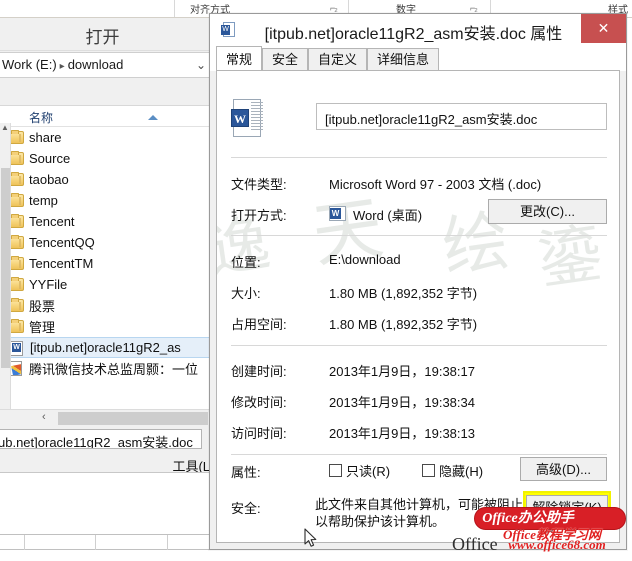  I want to click on column-header-label: 名称, so click(41, 118).